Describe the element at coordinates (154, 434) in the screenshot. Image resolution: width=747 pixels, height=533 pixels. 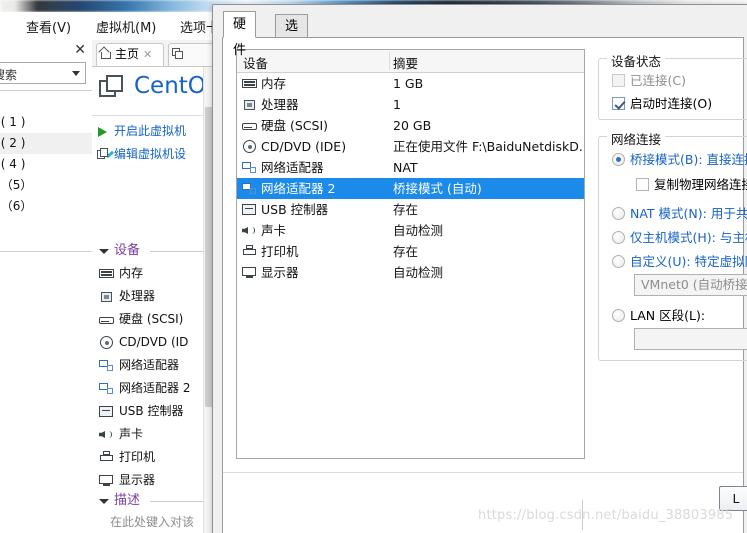
I see `vm-device-sound-card: 声卡` at that location.